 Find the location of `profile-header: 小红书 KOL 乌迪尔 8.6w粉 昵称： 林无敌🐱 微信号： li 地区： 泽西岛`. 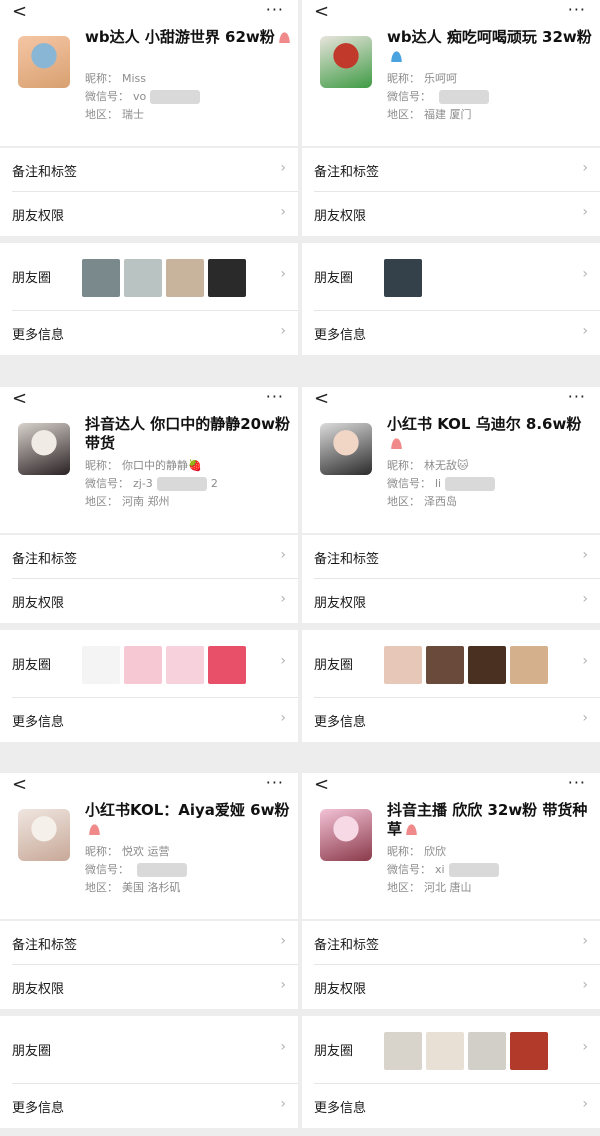

profile-header: 小红书 KOL 乌迪尔 8.6w粉 昵称： 林无敌🐱 微信号： li 地区： 泽西岛 is located at coordinates (451, 474).